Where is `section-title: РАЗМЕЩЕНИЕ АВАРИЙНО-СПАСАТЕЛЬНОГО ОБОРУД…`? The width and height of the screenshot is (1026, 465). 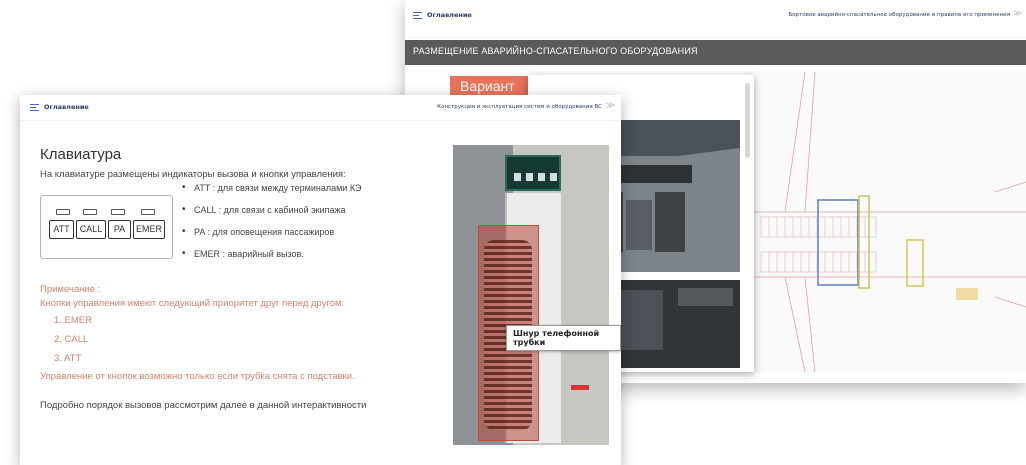
section-title: РАЗМЕЩЕНИЕ АВАРИЙНО-СПАСАТЕЛЬНОГО ОБОРУД… is located at coordinates (555, 51).